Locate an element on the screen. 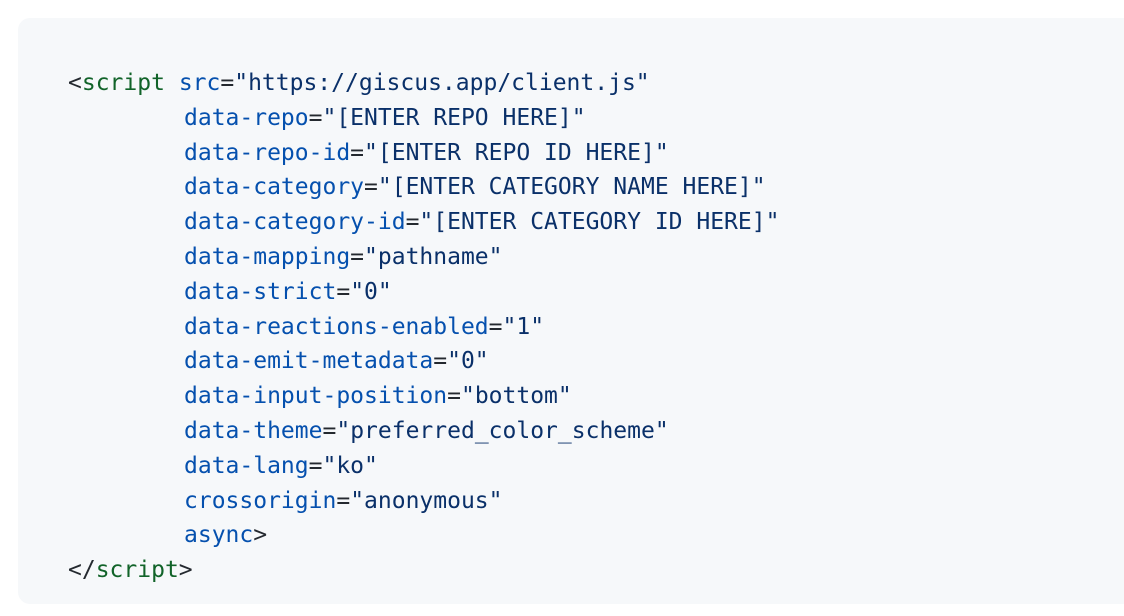 The image size is (1124, 616). attr-name: data-theme is located at coordinates (253, 430).